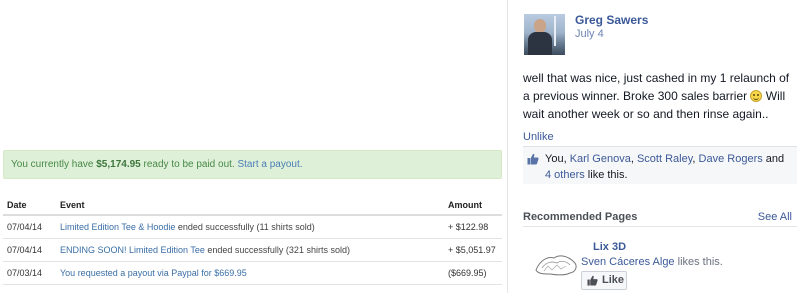  I want to click on payout-prefix: You currently have, so click(54, 164).